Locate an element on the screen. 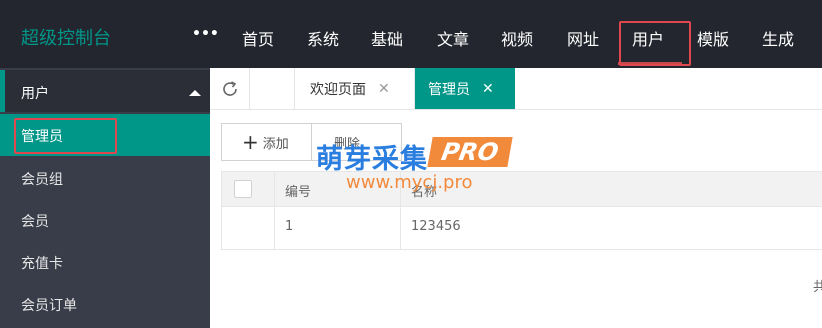  tab-admin: 管理员 ✕ is located at coordinates (465, 88).